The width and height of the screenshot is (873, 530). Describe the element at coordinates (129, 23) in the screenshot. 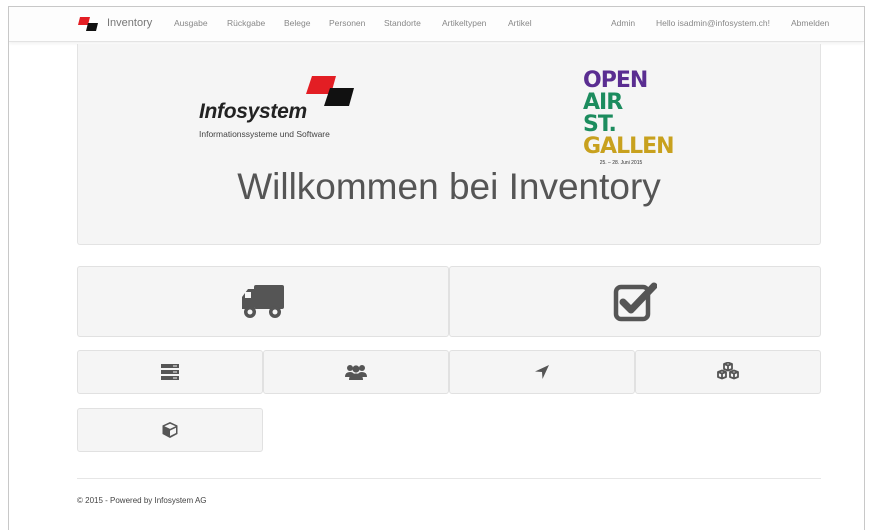

I see `brand-link: Inventory` at that location.